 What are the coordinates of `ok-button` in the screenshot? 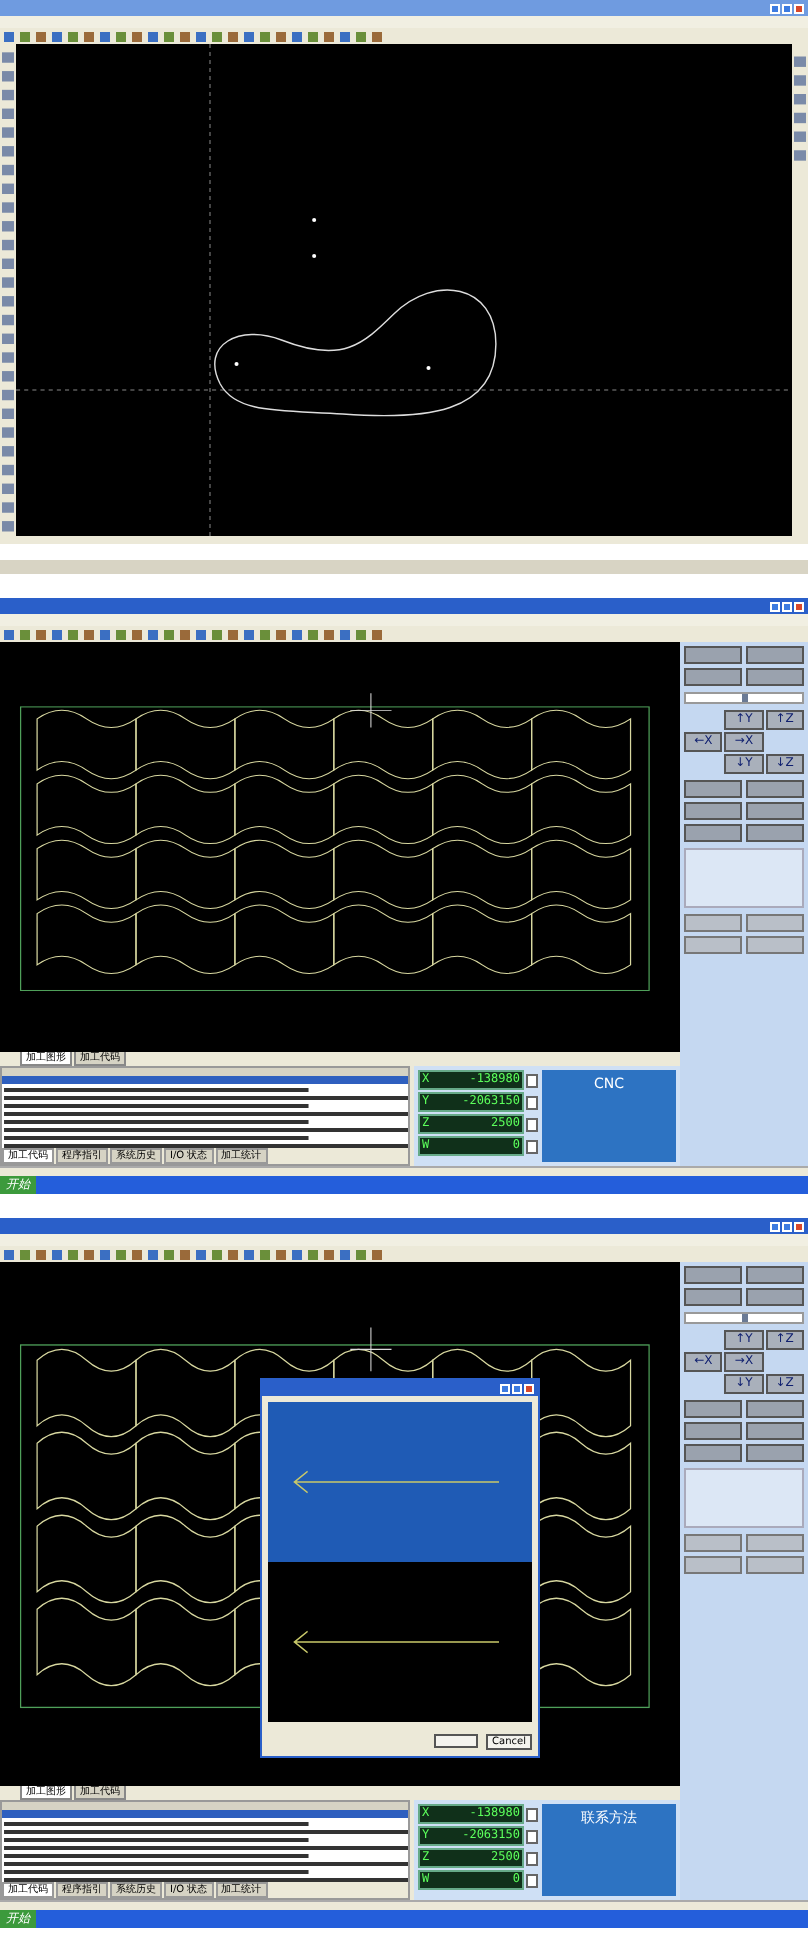 It's located at (456, 1741).